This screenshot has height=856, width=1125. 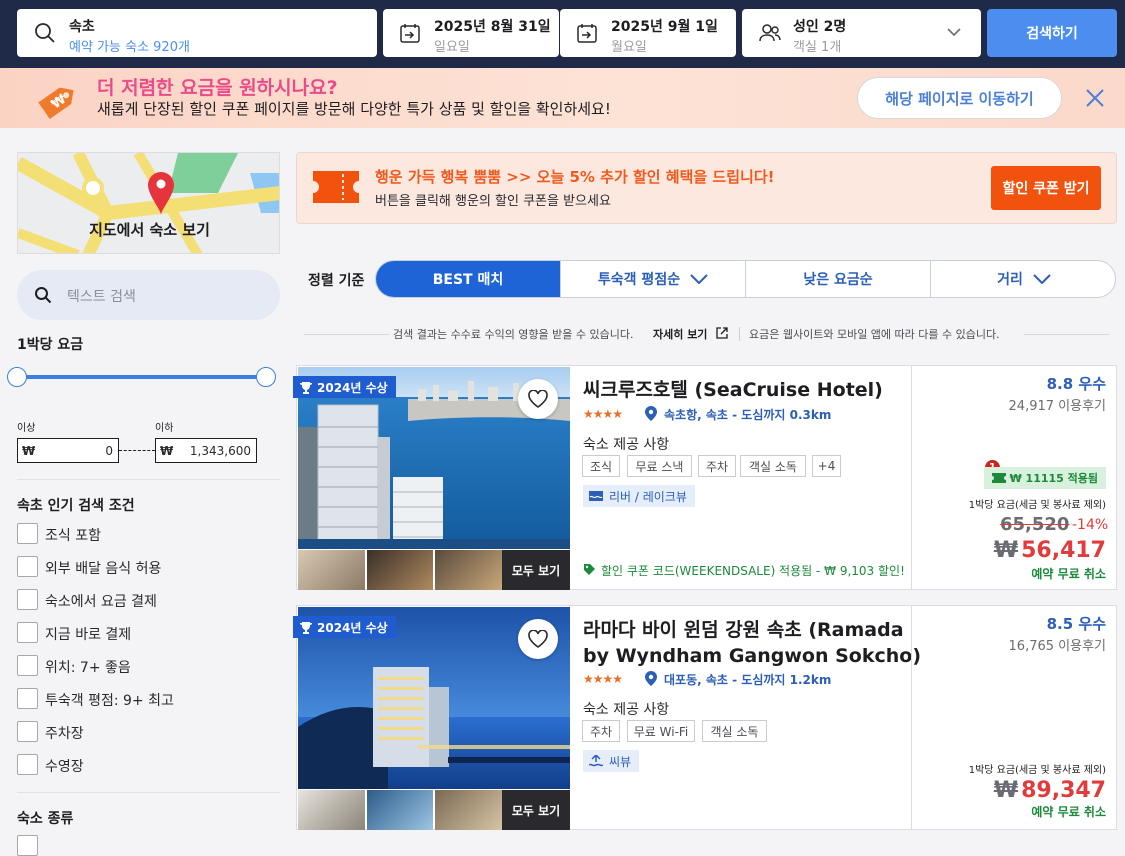 I want to click on destination-value: 속초, so click(x=82, y=27).